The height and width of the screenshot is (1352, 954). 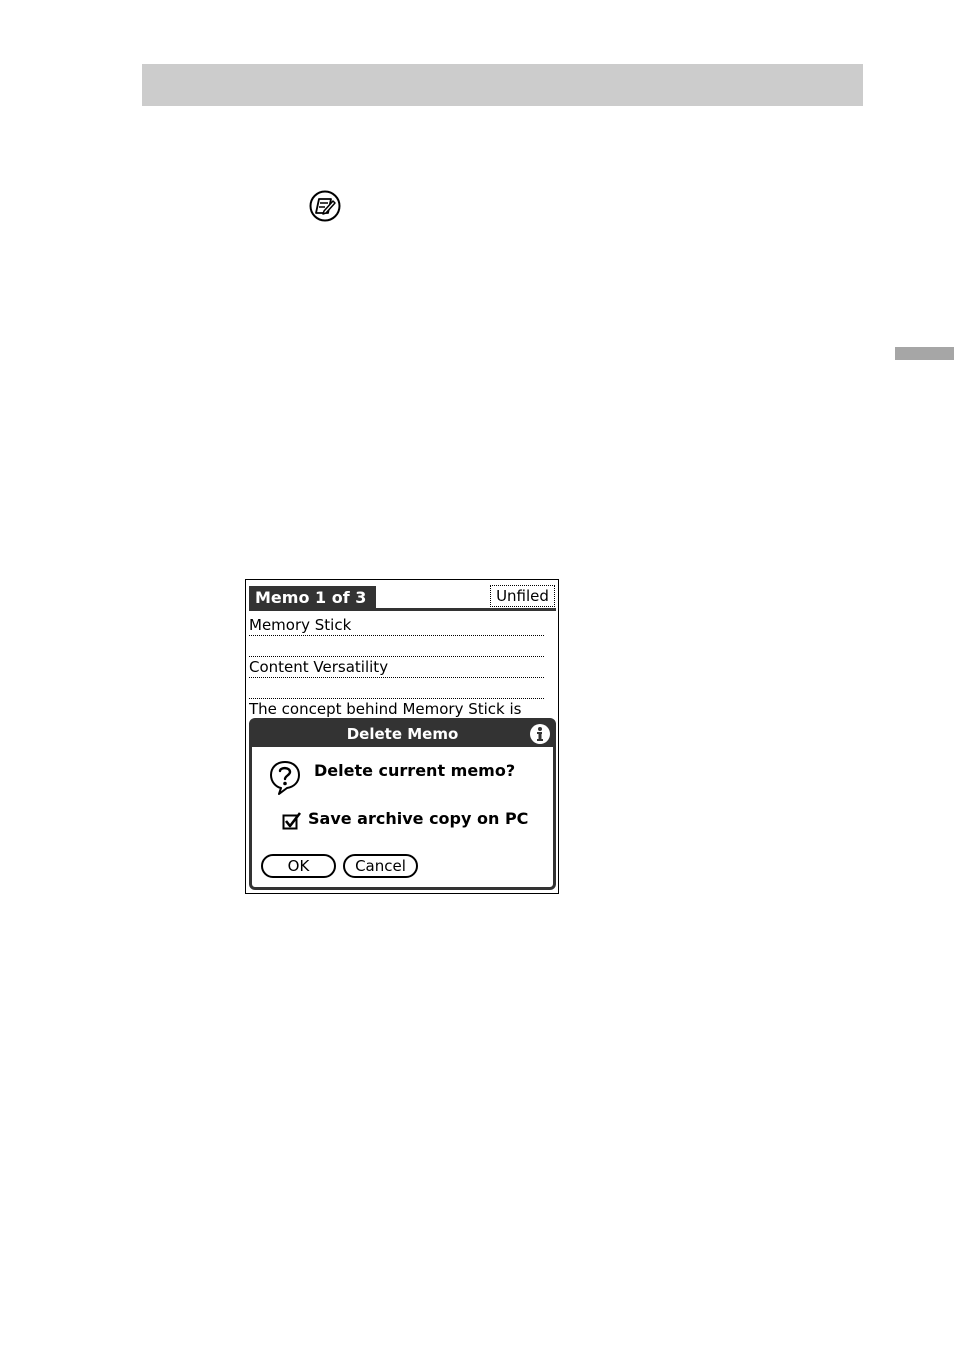 I want to click on memo-line: The concept behind Memory Stick is, so click(x=396, y=709).